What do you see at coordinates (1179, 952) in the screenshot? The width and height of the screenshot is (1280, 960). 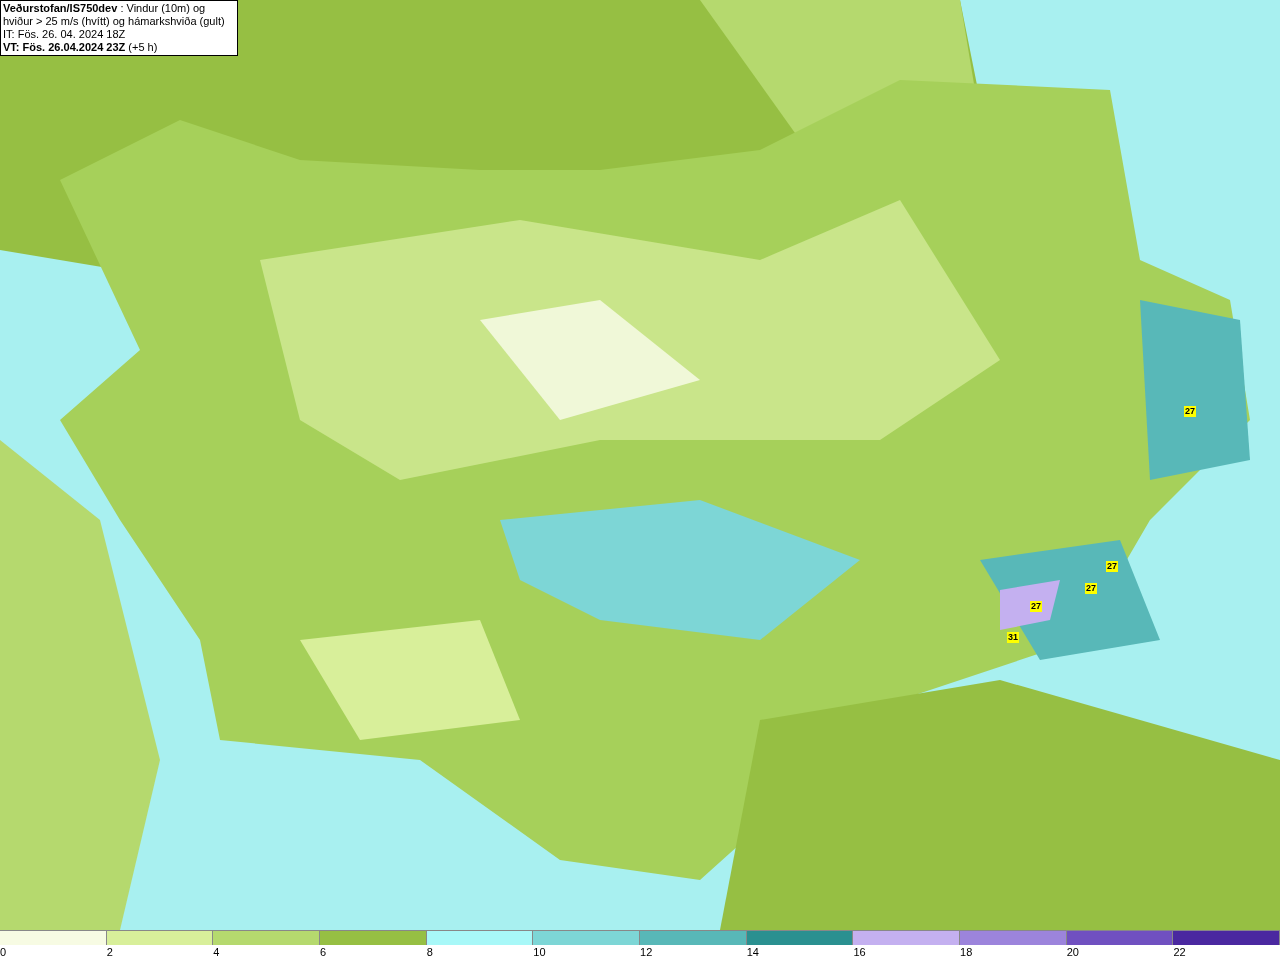 I see `legend-label: 22` at bounding box center [1179, 952].